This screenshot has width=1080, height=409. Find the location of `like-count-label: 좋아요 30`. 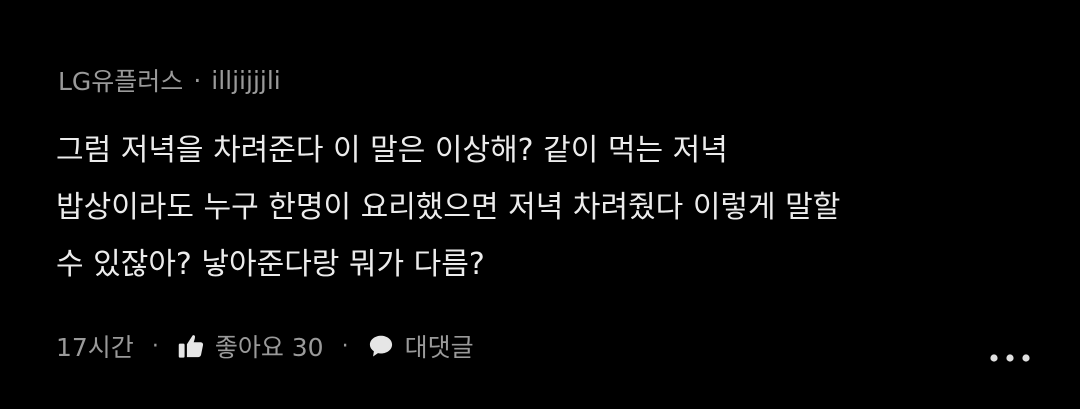

like-count-label: 좋아요 30 is located at coordinates (269, 347).